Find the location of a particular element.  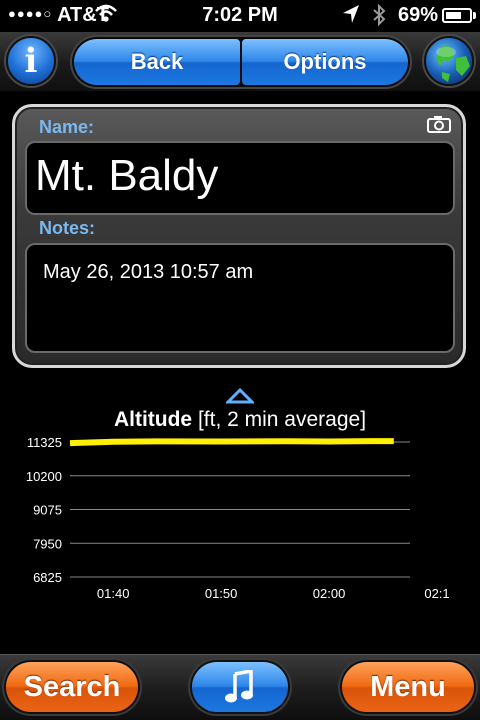

y-tick-label: 9075 is located at coordinates (47, 510).